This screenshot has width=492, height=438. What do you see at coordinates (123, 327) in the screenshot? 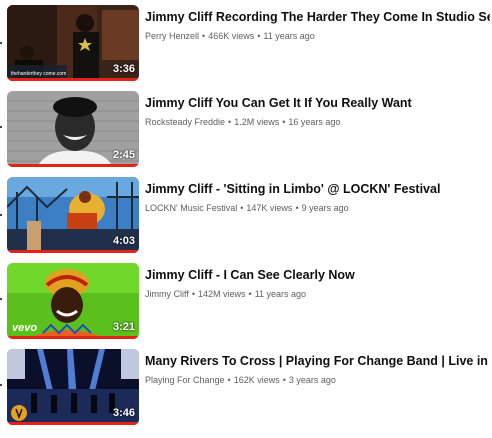
I see `duration-badge: 3:21` at bounding box center [123, 327].